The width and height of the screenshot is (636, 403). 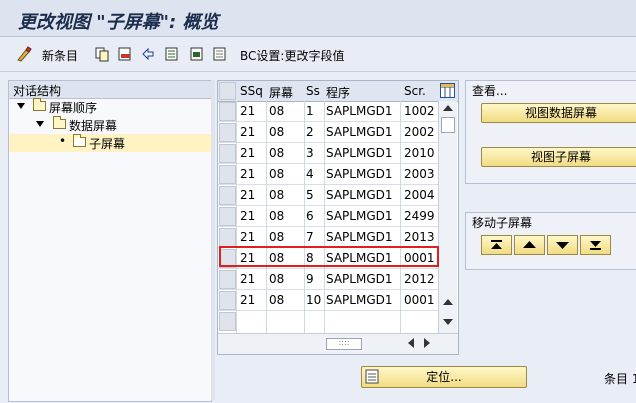 What do you see at coordinates (419, 237) in the screenshot?
I see `cell-scr: 2013` at bounding box center [419, 237].